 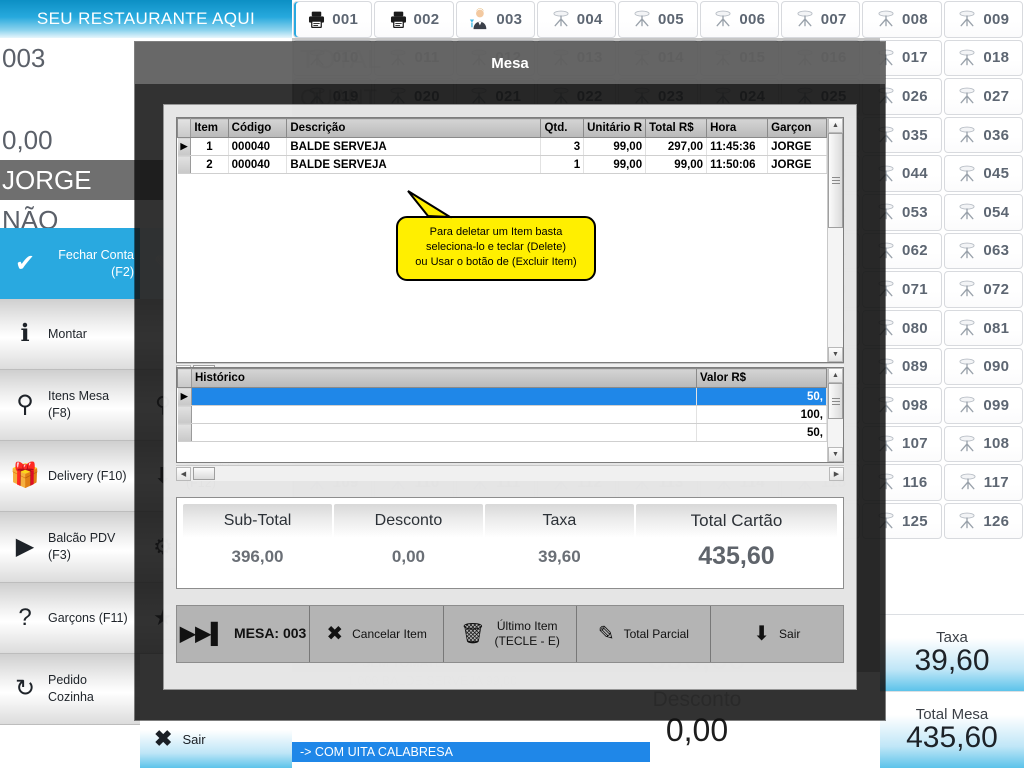 What do you see at coordinates (983, 366) in the screenshot?
I see `table-button-090: 090` at bounding box center [983, 366].